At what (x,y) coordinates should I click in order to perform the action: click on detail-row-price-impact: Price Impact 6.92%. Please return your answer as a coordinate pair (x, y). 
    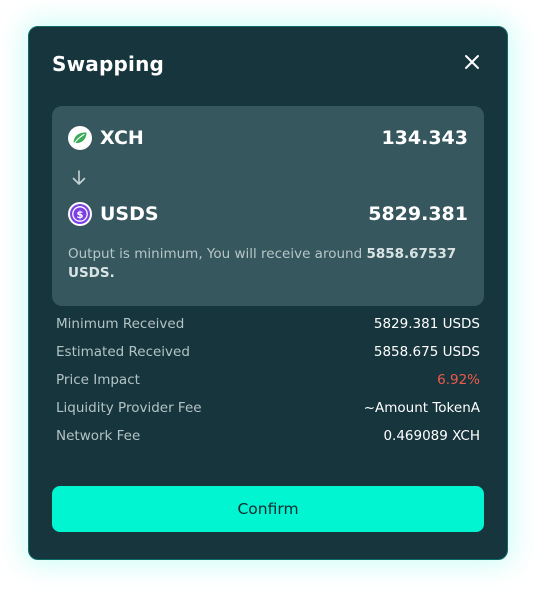
    Looking at the image, I should click on (268, 384).